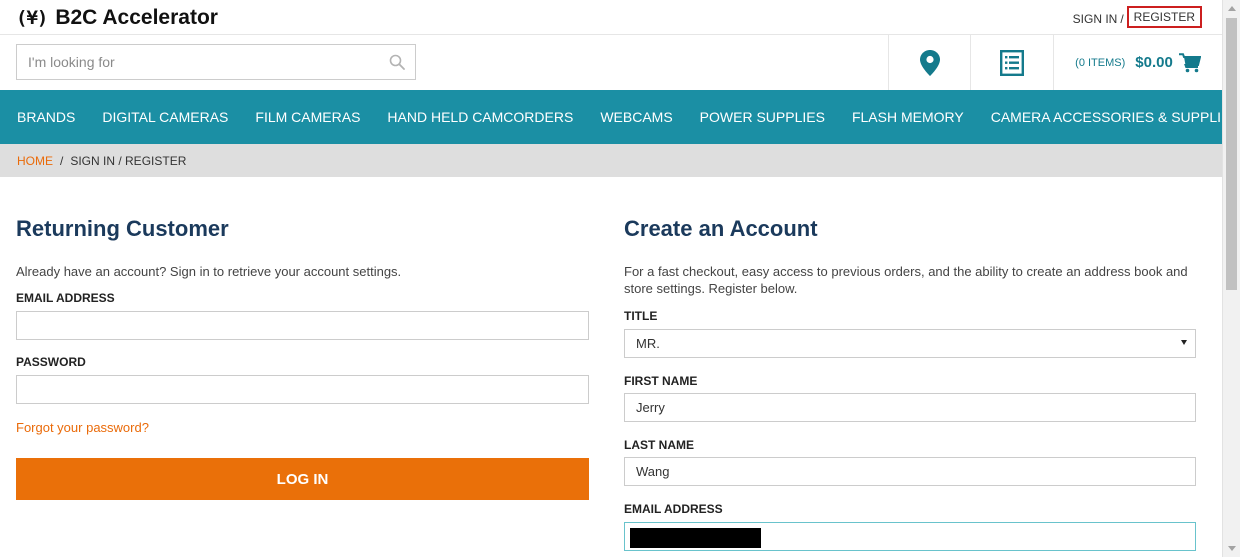 The height and width of the screenshot is (557, 1240). I want to click on nav-item-webcams: WEBCAMS, so click(636, 117).